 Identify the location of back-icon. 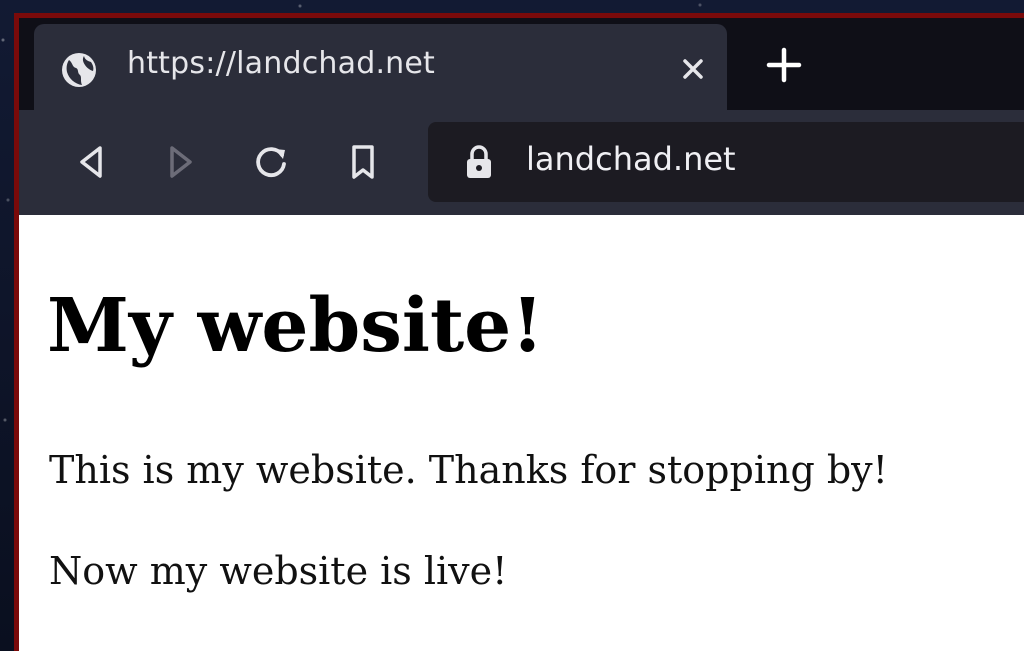
(91, 162).